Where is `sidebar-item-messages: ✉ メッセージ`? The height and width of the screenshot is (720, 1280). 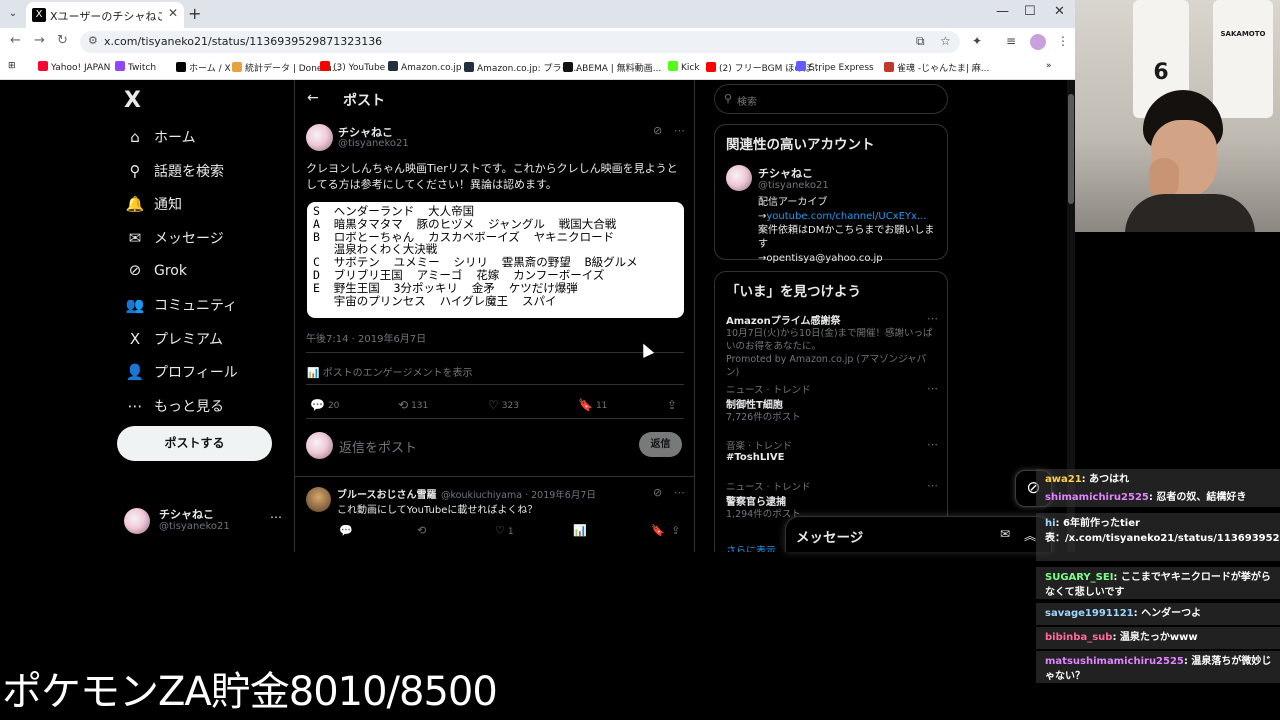 sidebar-item-messages: ✉ メッセージ is located at coordinates (174, 242).